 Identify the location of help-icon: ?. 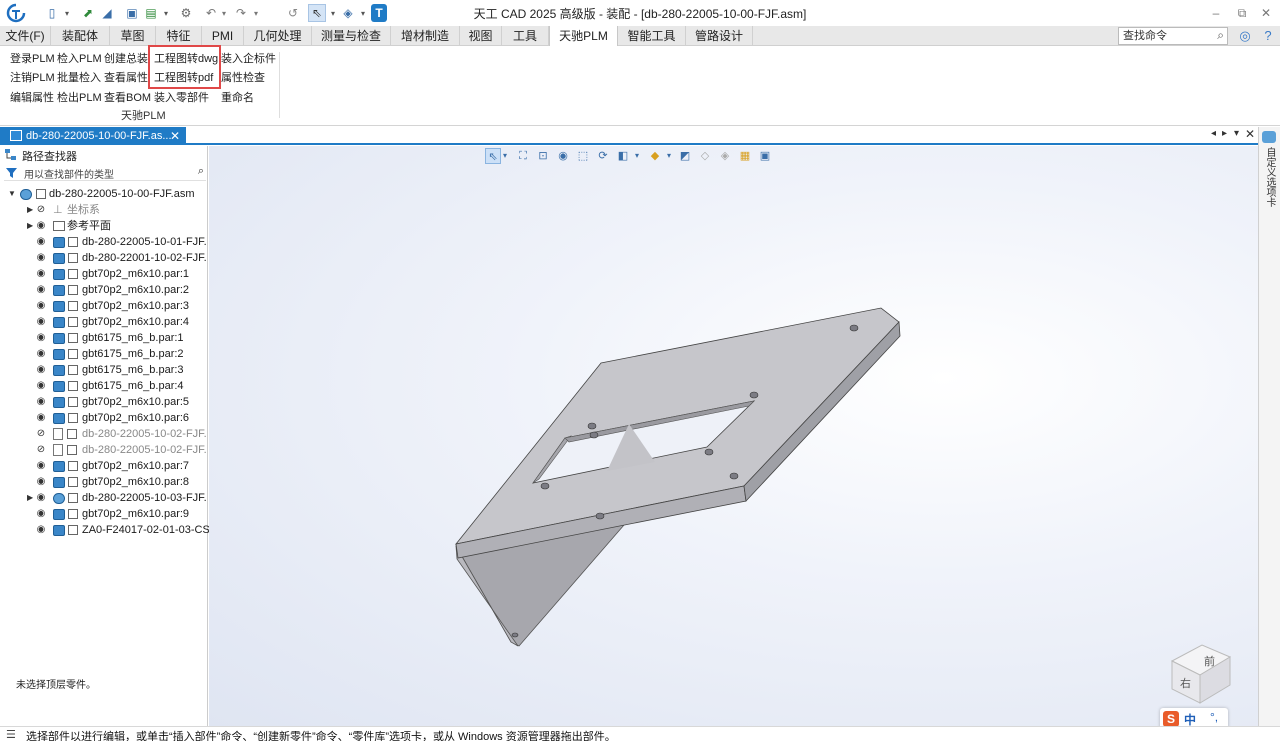
(1268, 36).